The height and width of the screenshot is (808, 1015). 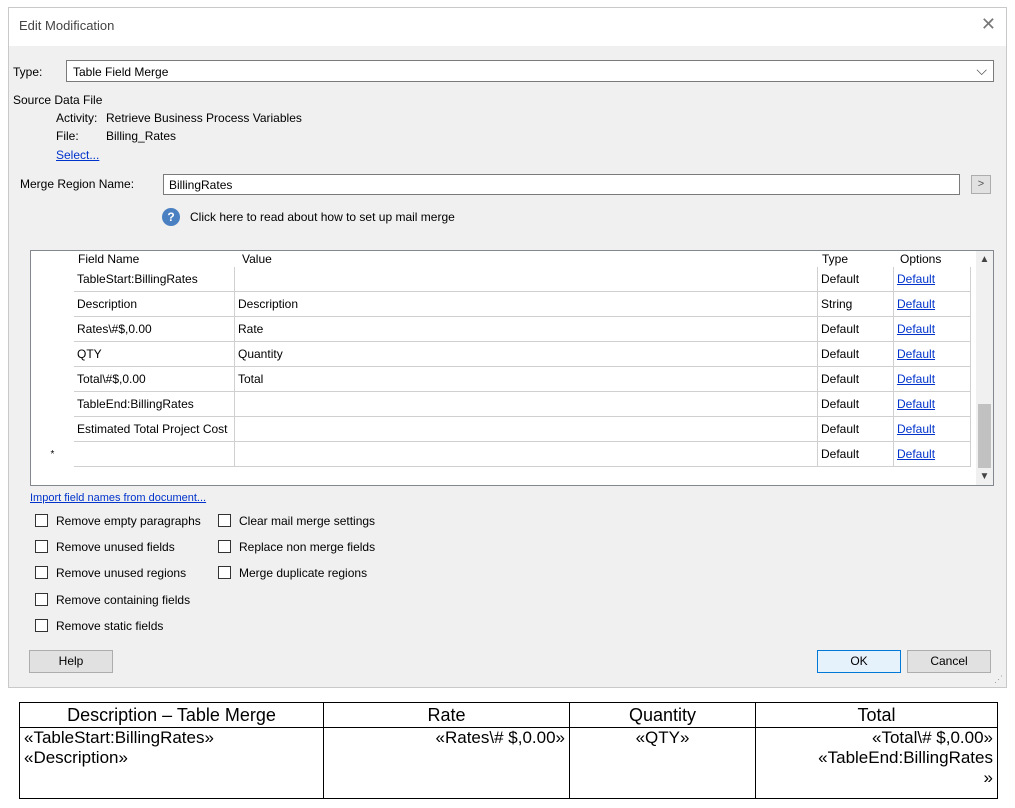 I want to click on remove-containing-fields-checkbox, so click(x=41, y=599).